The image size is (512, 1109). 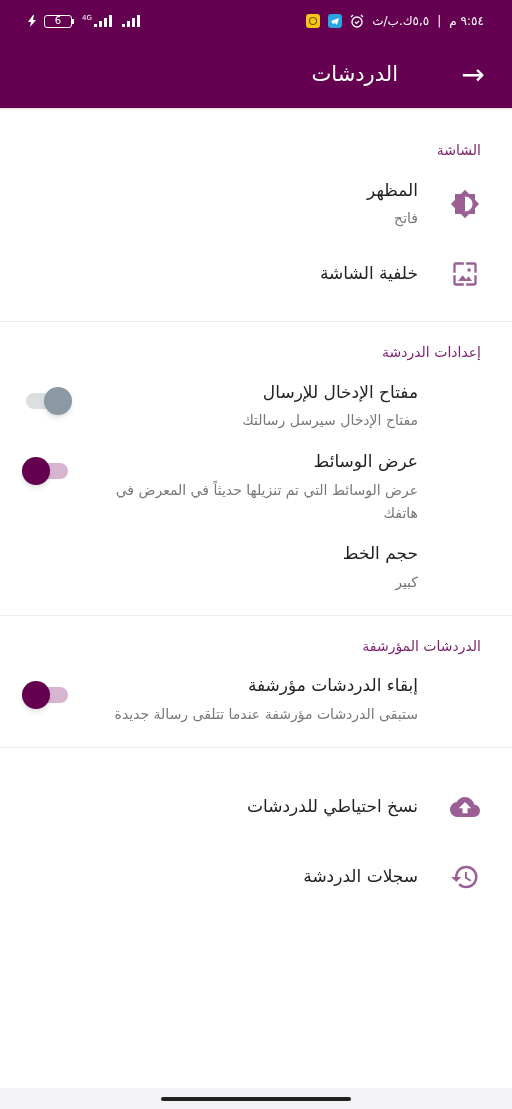 I want to click on app-icon, so click(x=313, y=21).